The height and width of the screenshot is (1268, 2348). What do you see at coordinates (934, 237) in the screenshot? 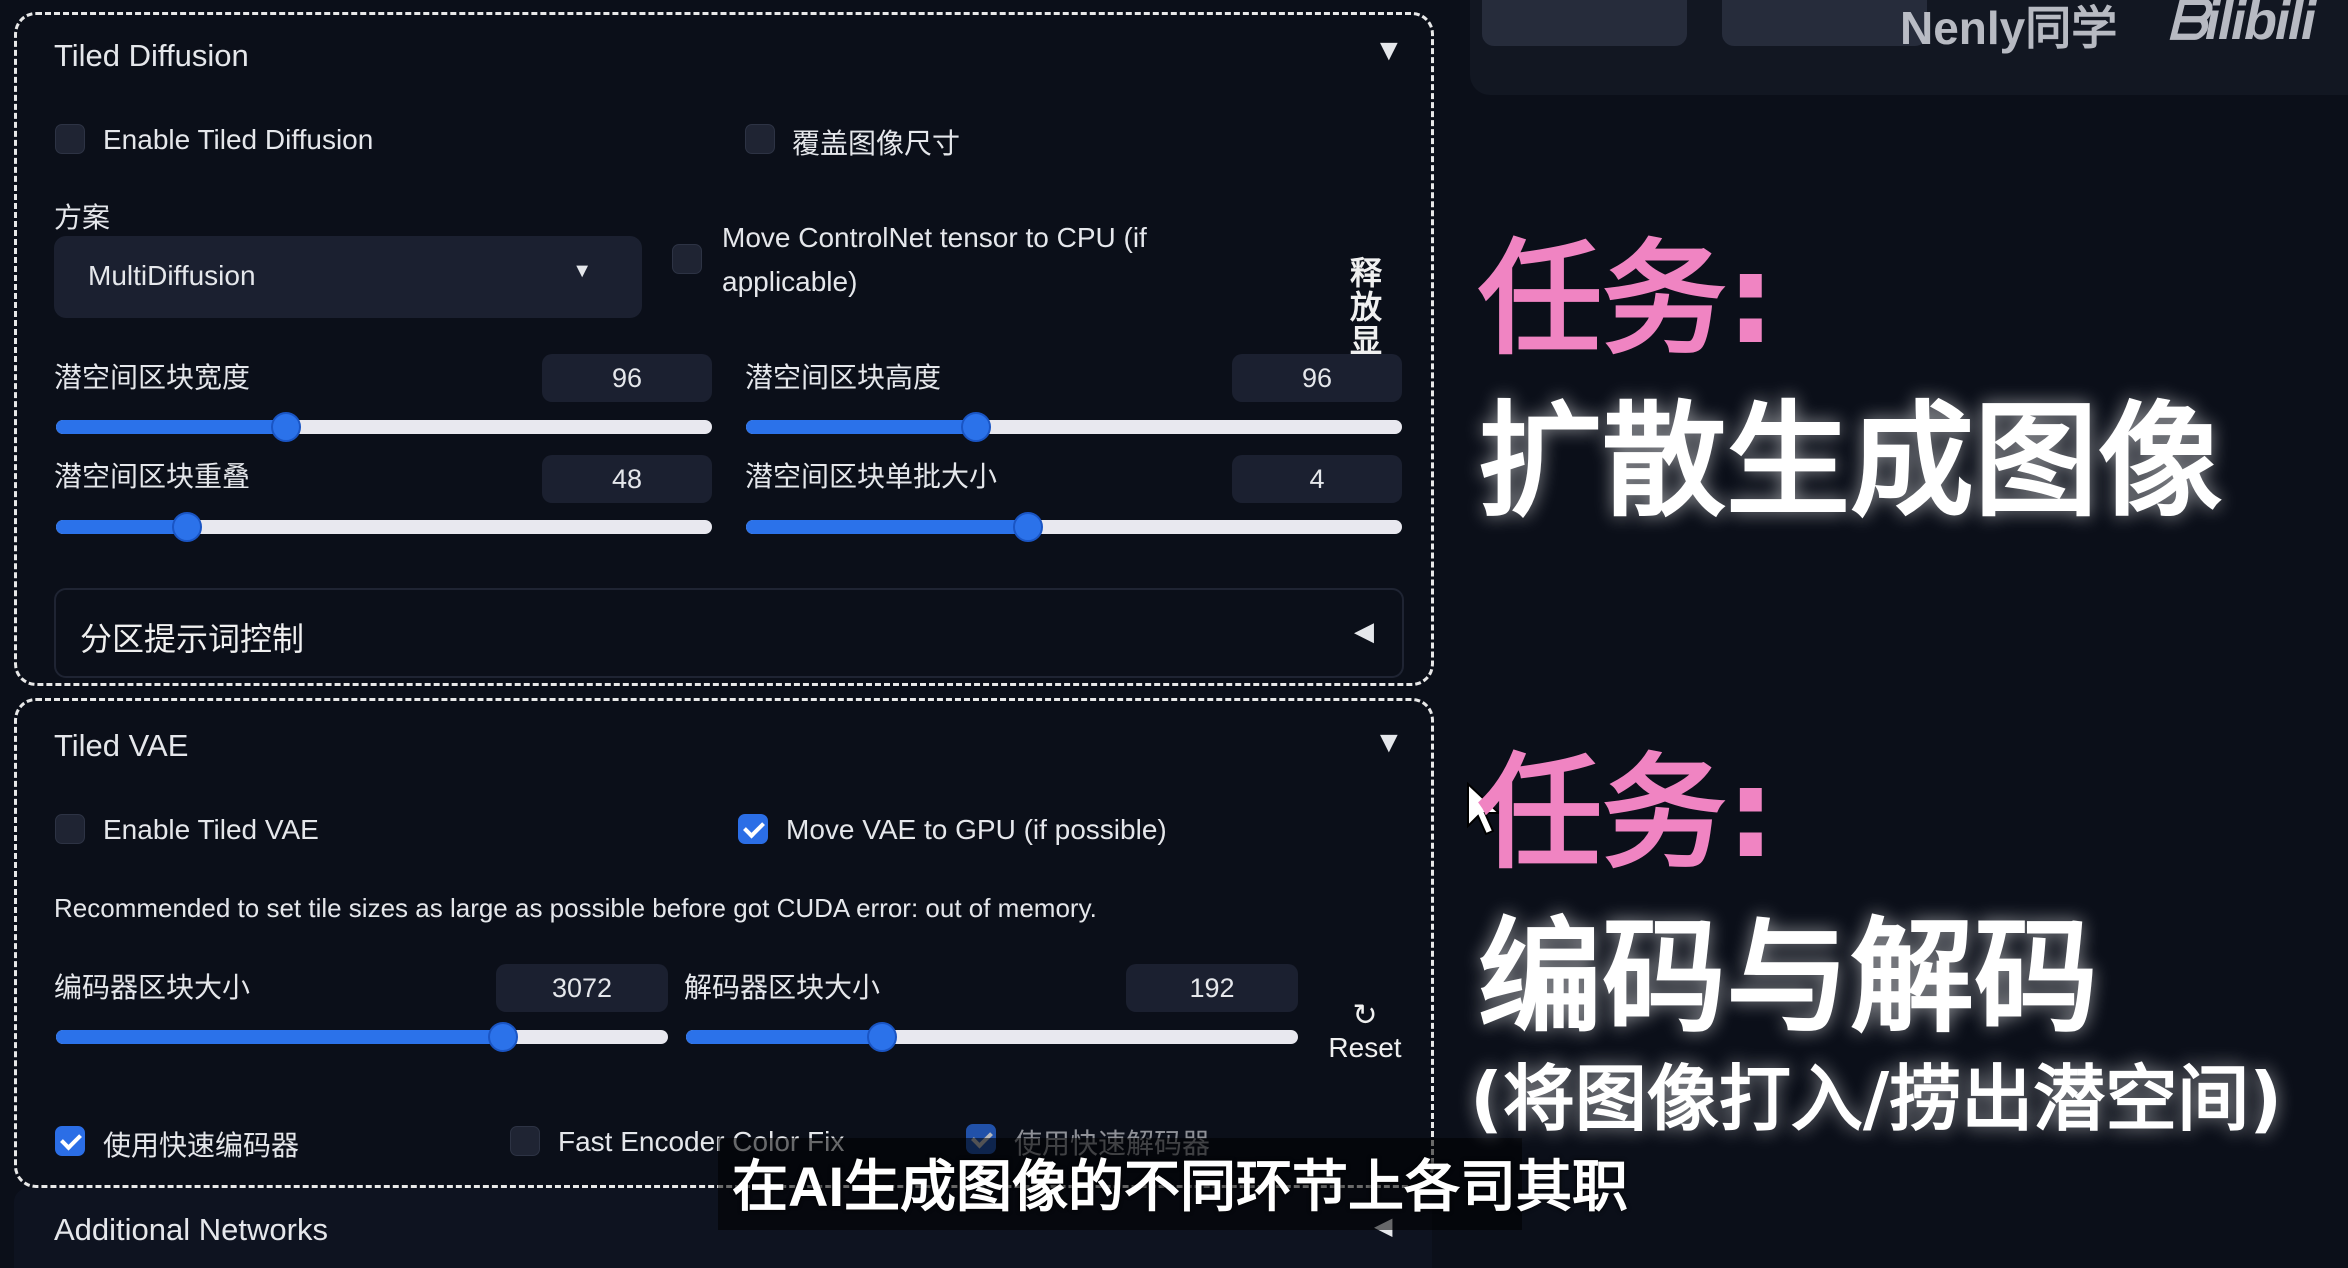
I see `controlnet-cpu-label-line1: Move ControlNet tensor to CPU (if` at bounding box center [934, 237].